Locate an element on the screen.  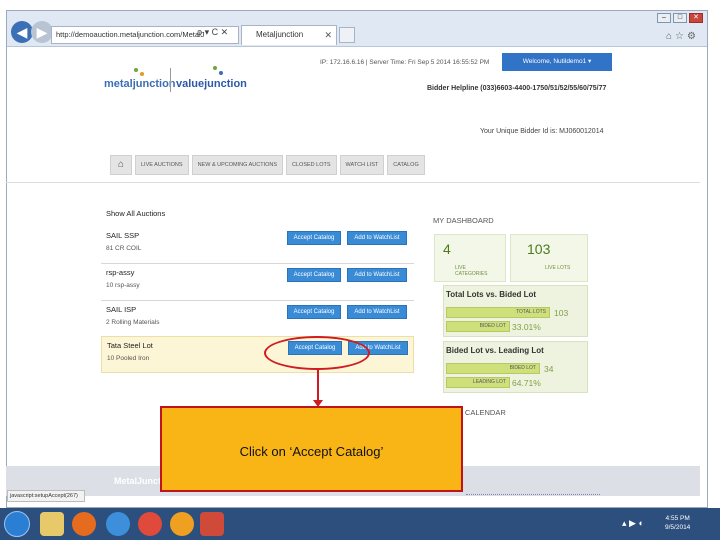
logo-divider is located at coordinates (170, 80).